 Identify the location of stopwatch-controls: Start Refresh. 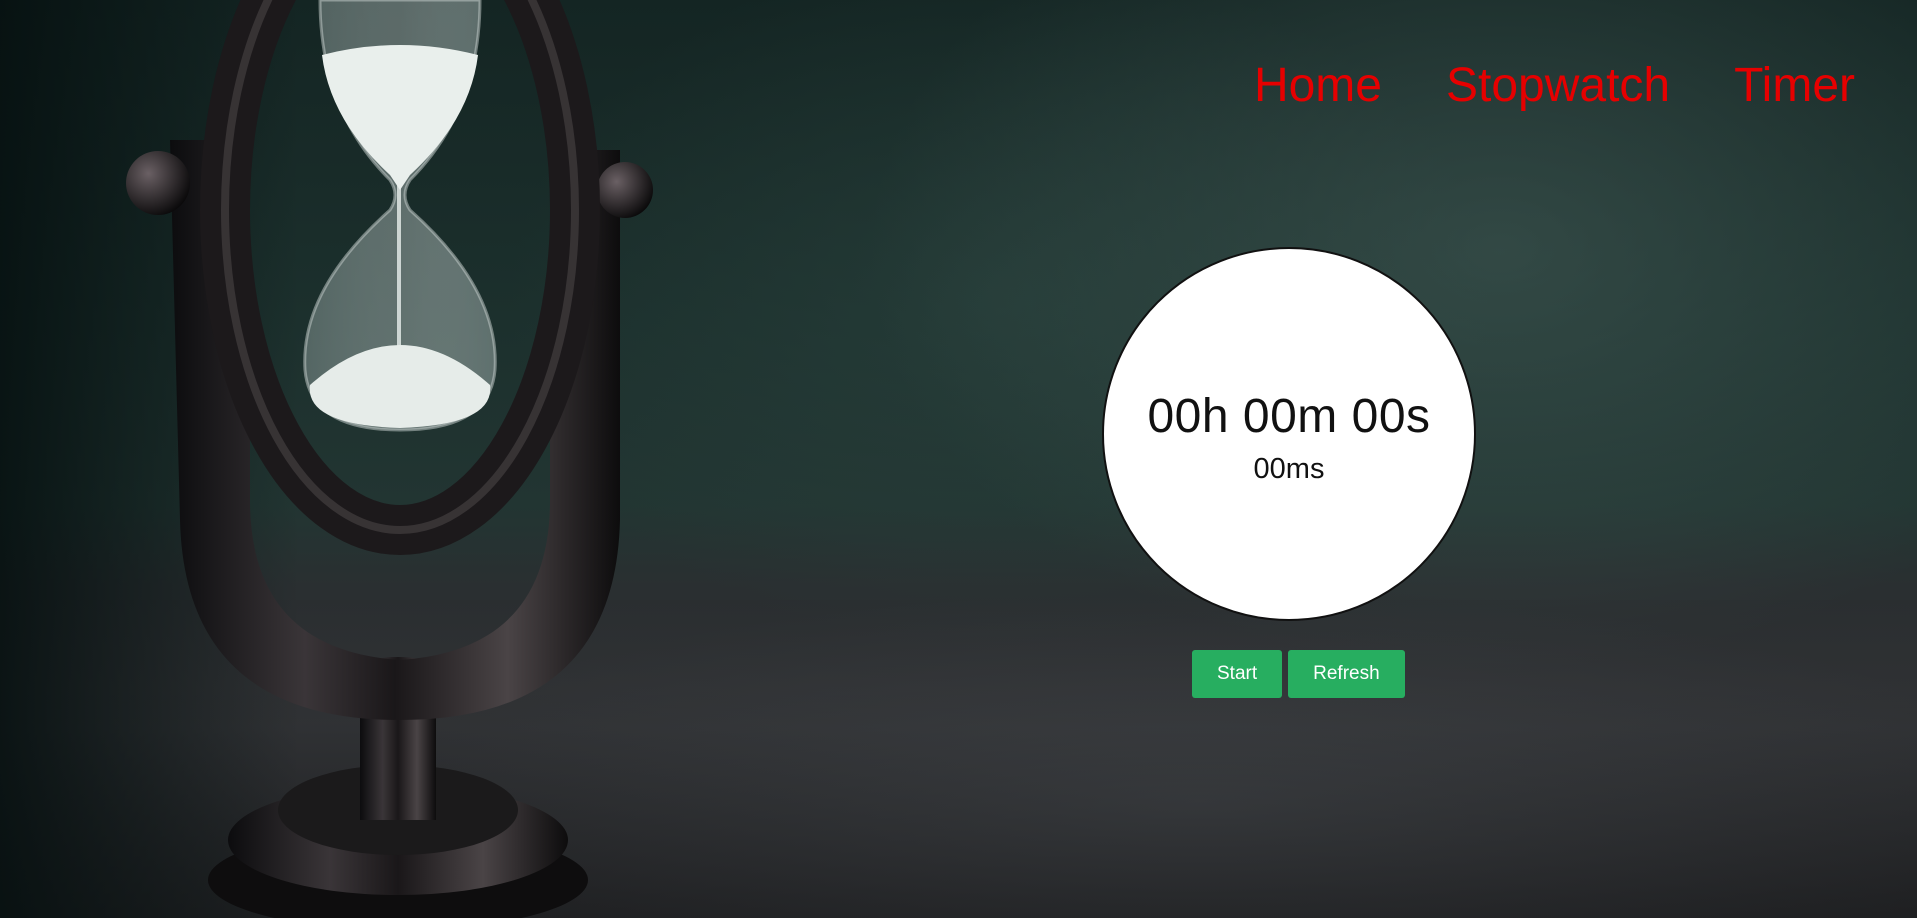
(1298, 674).